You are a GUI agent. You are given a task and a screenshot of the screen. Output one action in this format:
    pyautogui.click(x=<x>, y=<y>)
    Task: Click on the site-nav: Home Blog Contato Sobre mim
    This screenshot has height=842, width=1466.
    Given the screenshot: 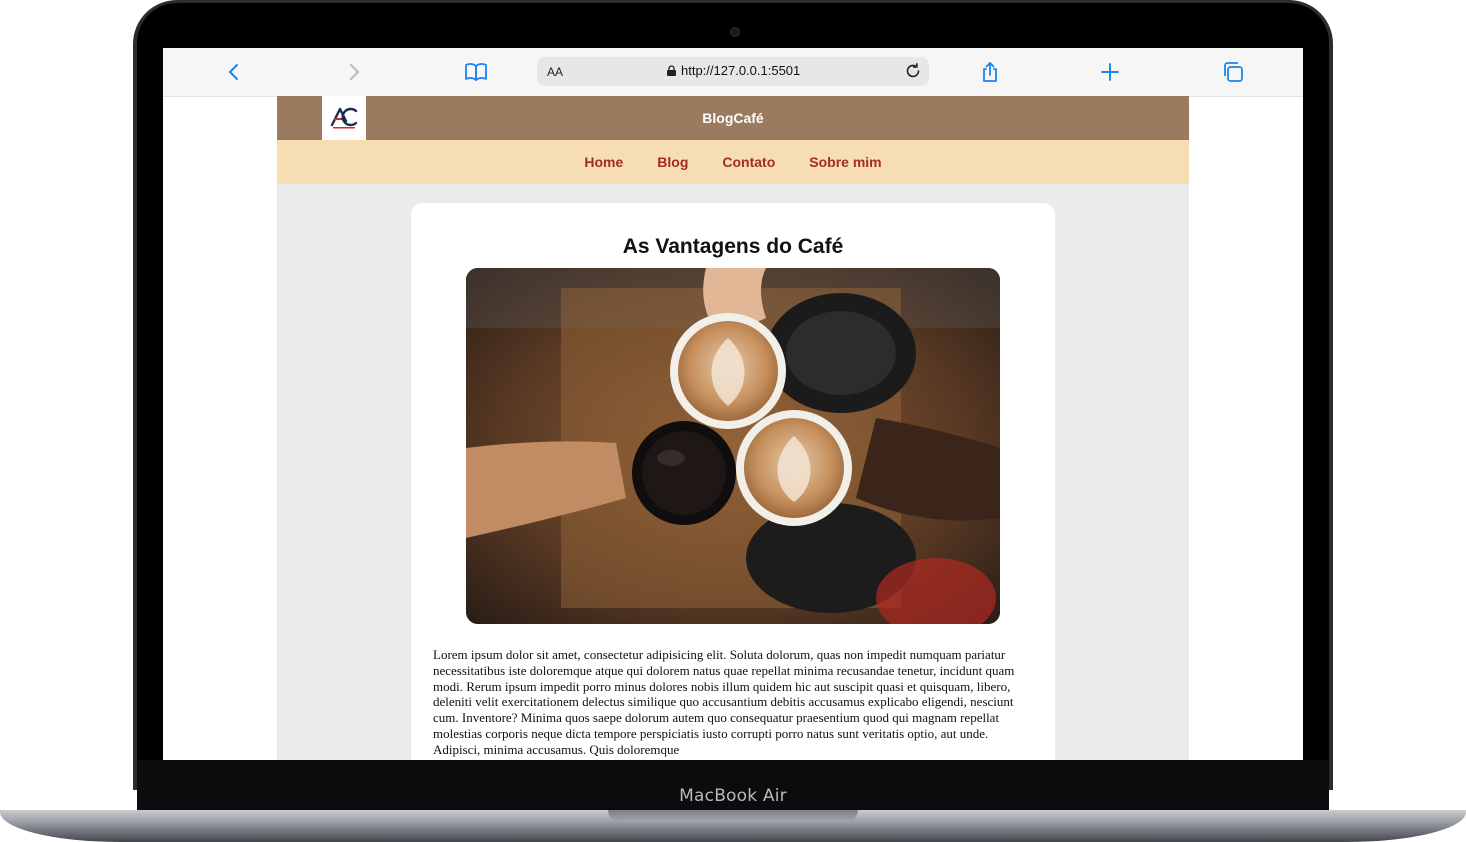 What is the action you would take?
    pyautogui.click(x=733, y=162)
    